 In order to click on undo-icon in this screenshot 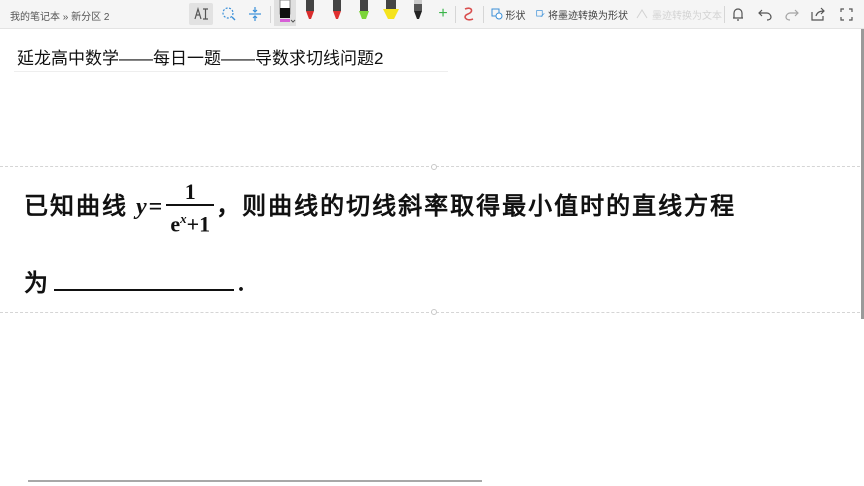, I will do `click(765, 15)`.